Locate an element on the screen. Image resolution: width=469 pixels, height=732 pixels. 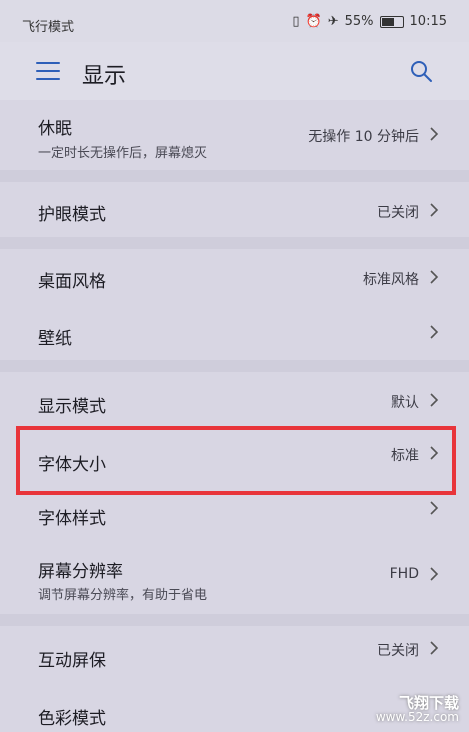
setting-subtitle: 一定时长无操作后，屏幕熄灭 is located at coordinates (123, 153).